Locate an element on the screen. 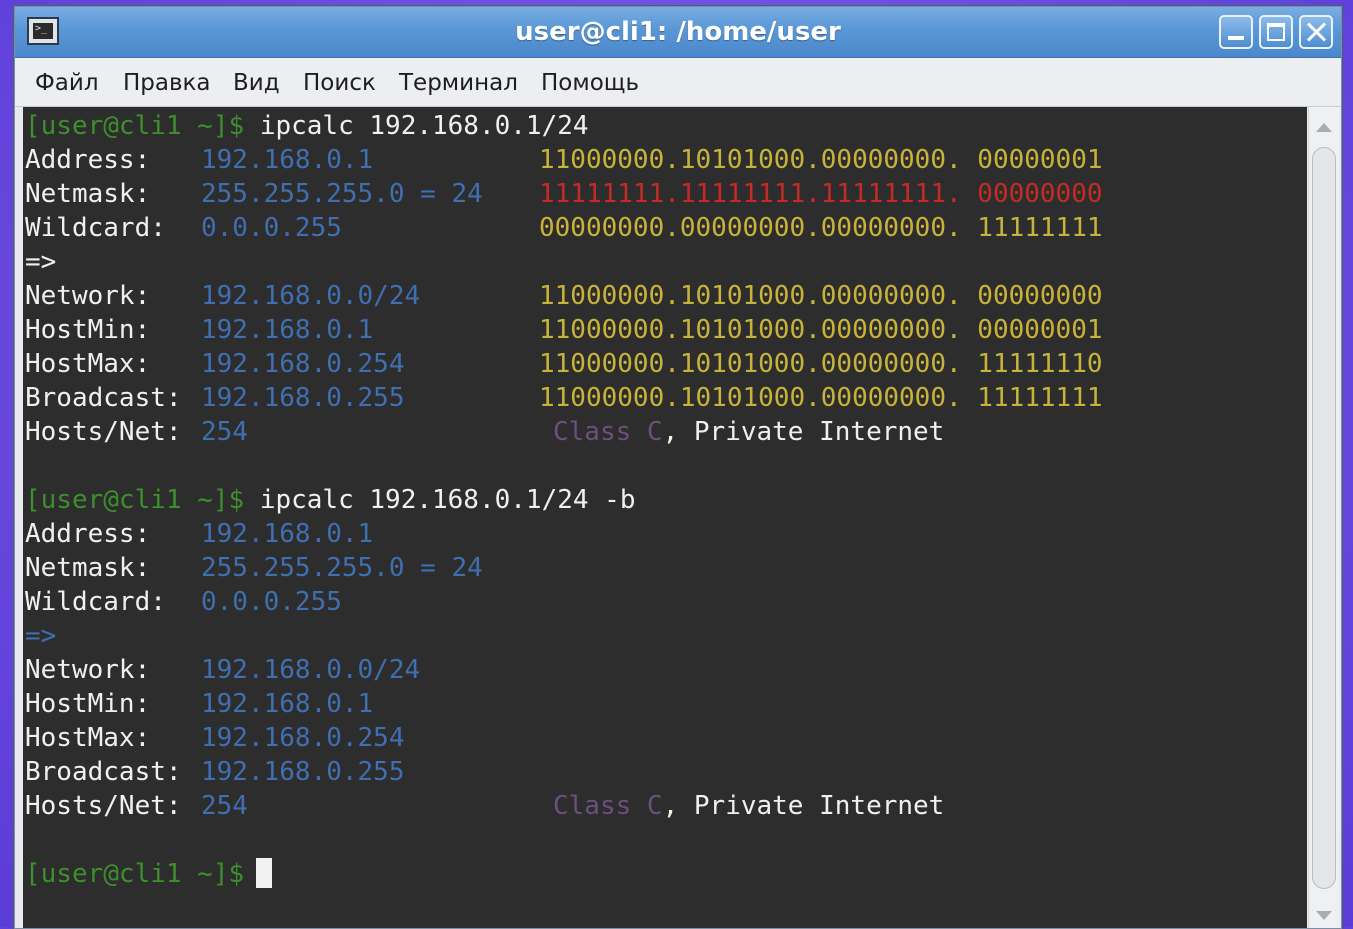 This screenshot has height=929, width=1353. row-binary: 11111111.11111111.11111111. 00000000 is located at coordinates (821, 194).